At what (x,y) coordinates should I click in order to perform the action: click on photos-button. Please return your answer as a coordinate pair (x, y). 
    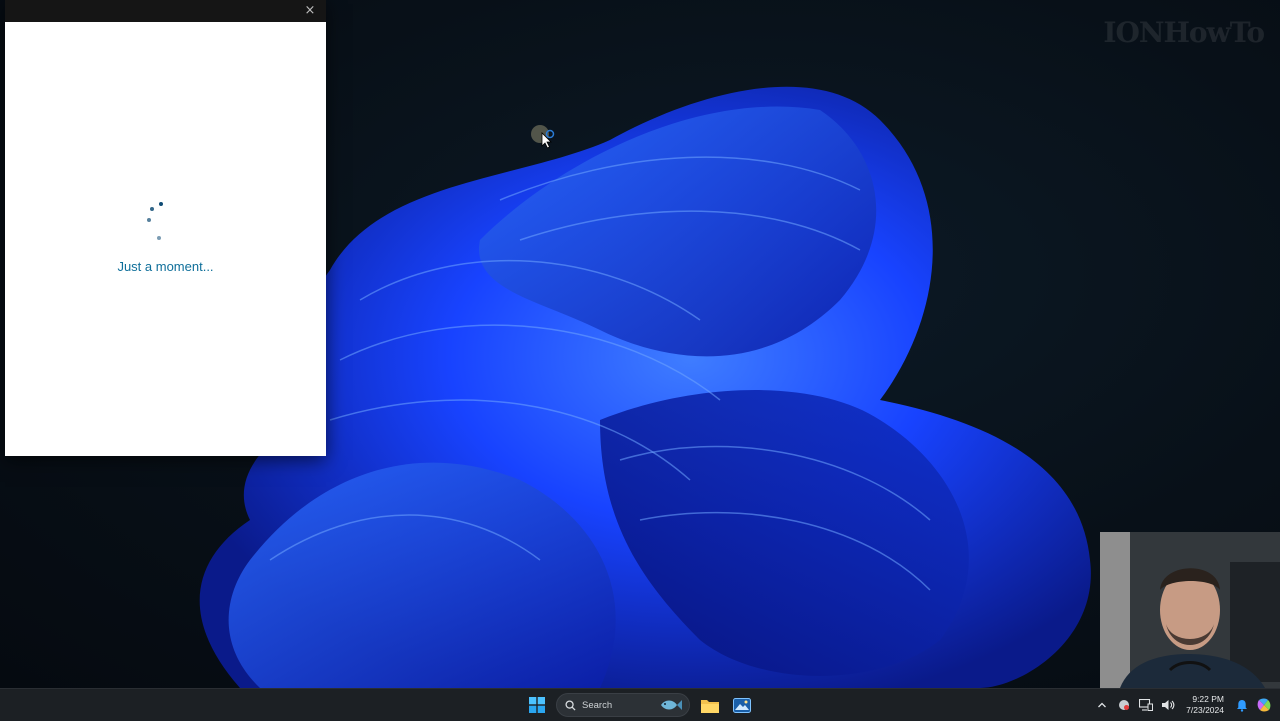
    Looking at the image, I should click on (742, 705).